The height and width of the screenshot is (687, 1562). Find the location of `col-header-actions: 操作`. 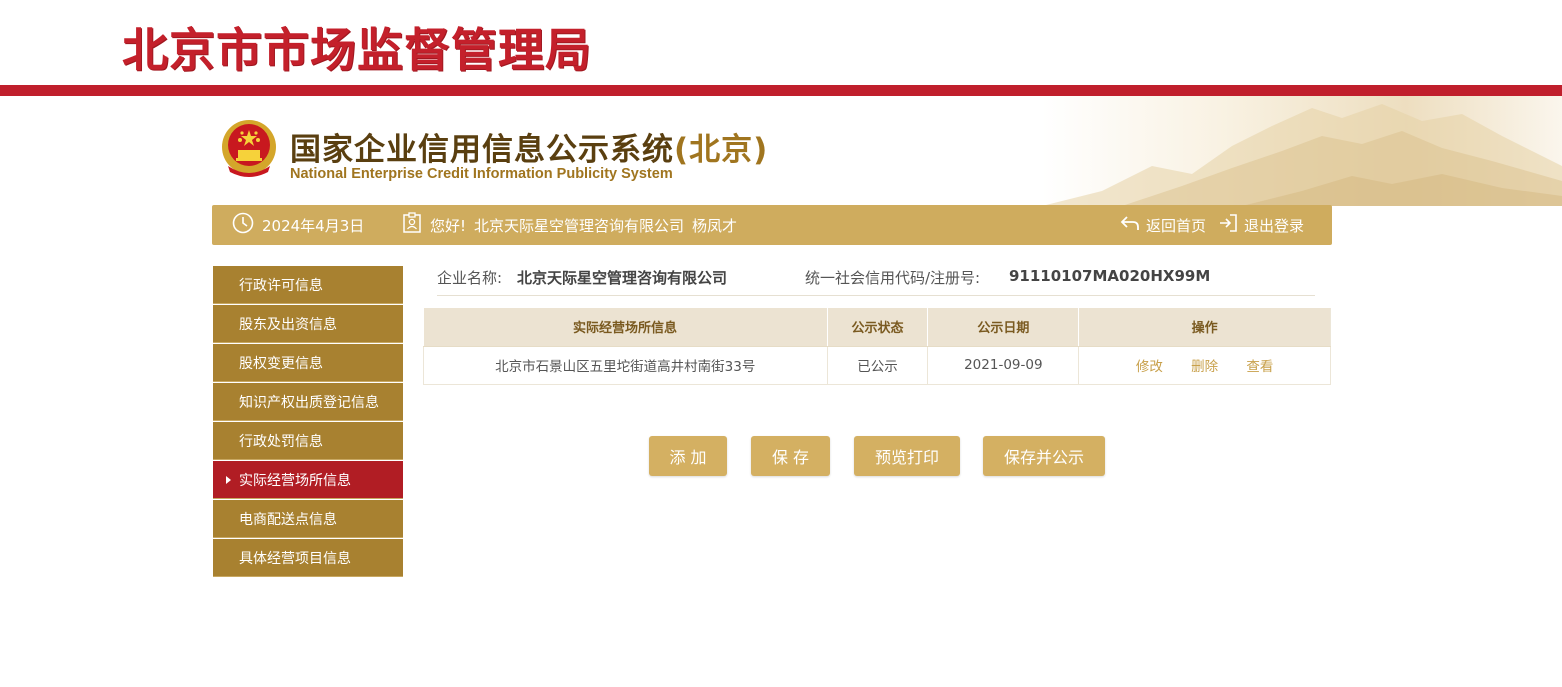

col-header-actions: 操作 is located at coordinates (1204, 327).